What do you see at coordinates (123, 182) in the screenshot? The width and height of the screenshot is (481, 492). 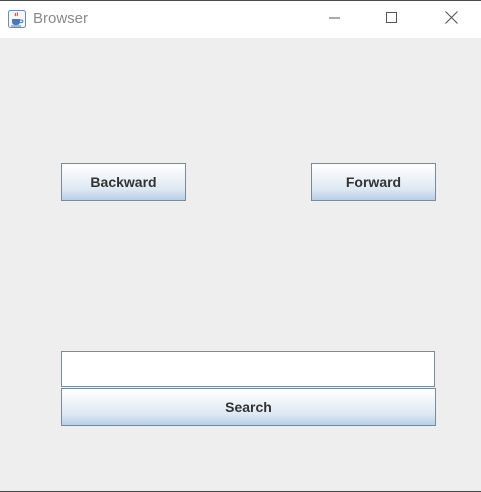 I see `backward-button: Backward` at bounding box center [123, 182].